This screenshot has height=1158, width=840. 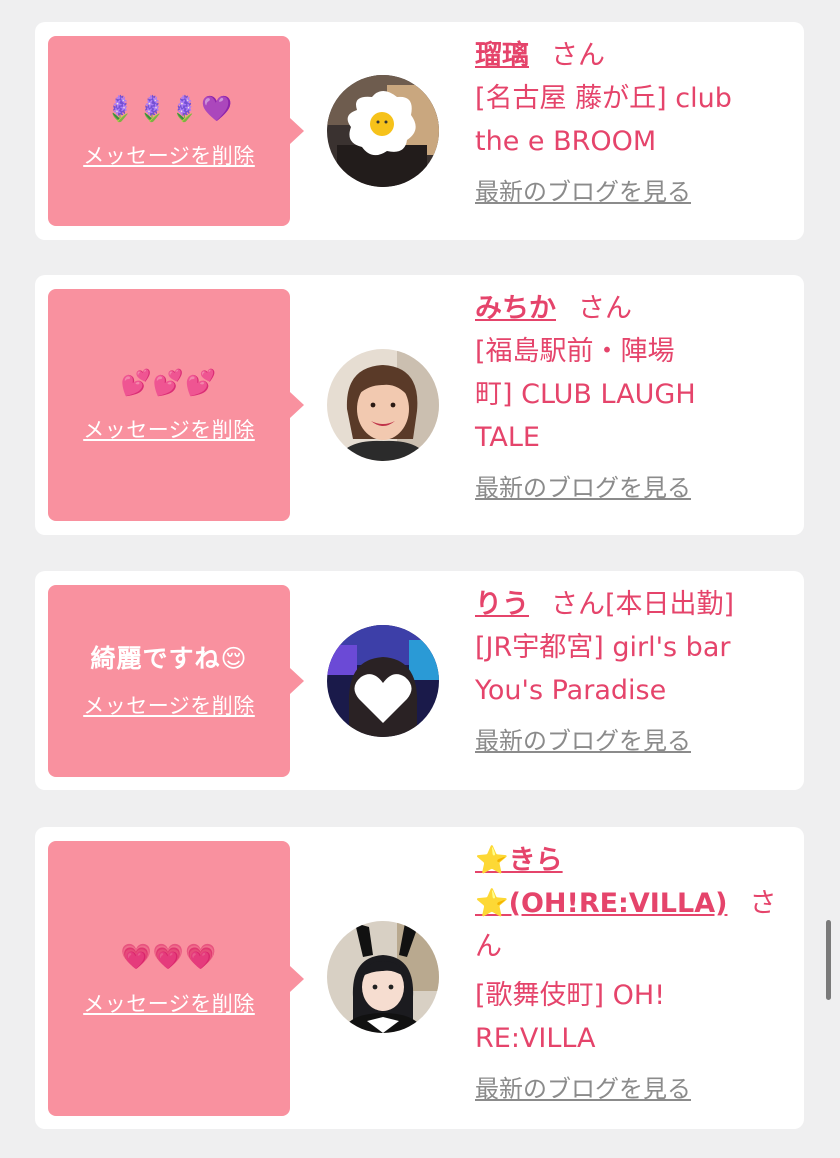 I want to click on cast-name-link: りう, so click(x=502, y=604).